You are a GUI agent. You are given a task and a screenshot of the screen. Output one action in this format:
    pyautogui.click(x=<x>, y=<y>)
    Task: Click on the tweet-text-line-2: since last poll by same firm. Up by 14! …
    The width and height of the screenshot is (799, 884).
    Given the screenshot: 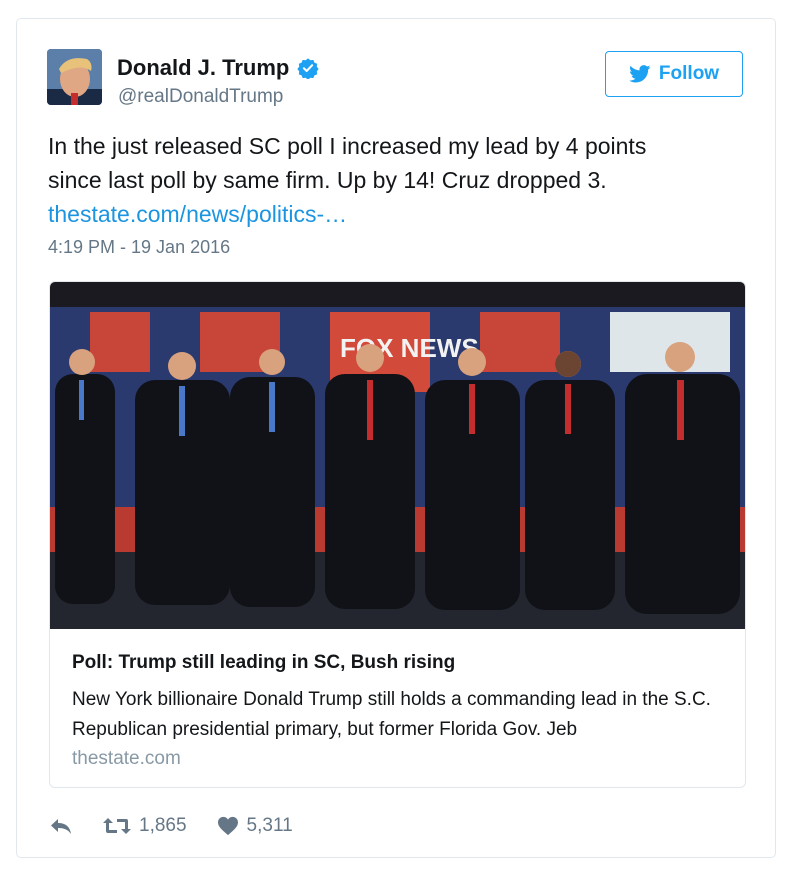 What is the action you would take?
    pyautogui.click(x=327, y=180)
    